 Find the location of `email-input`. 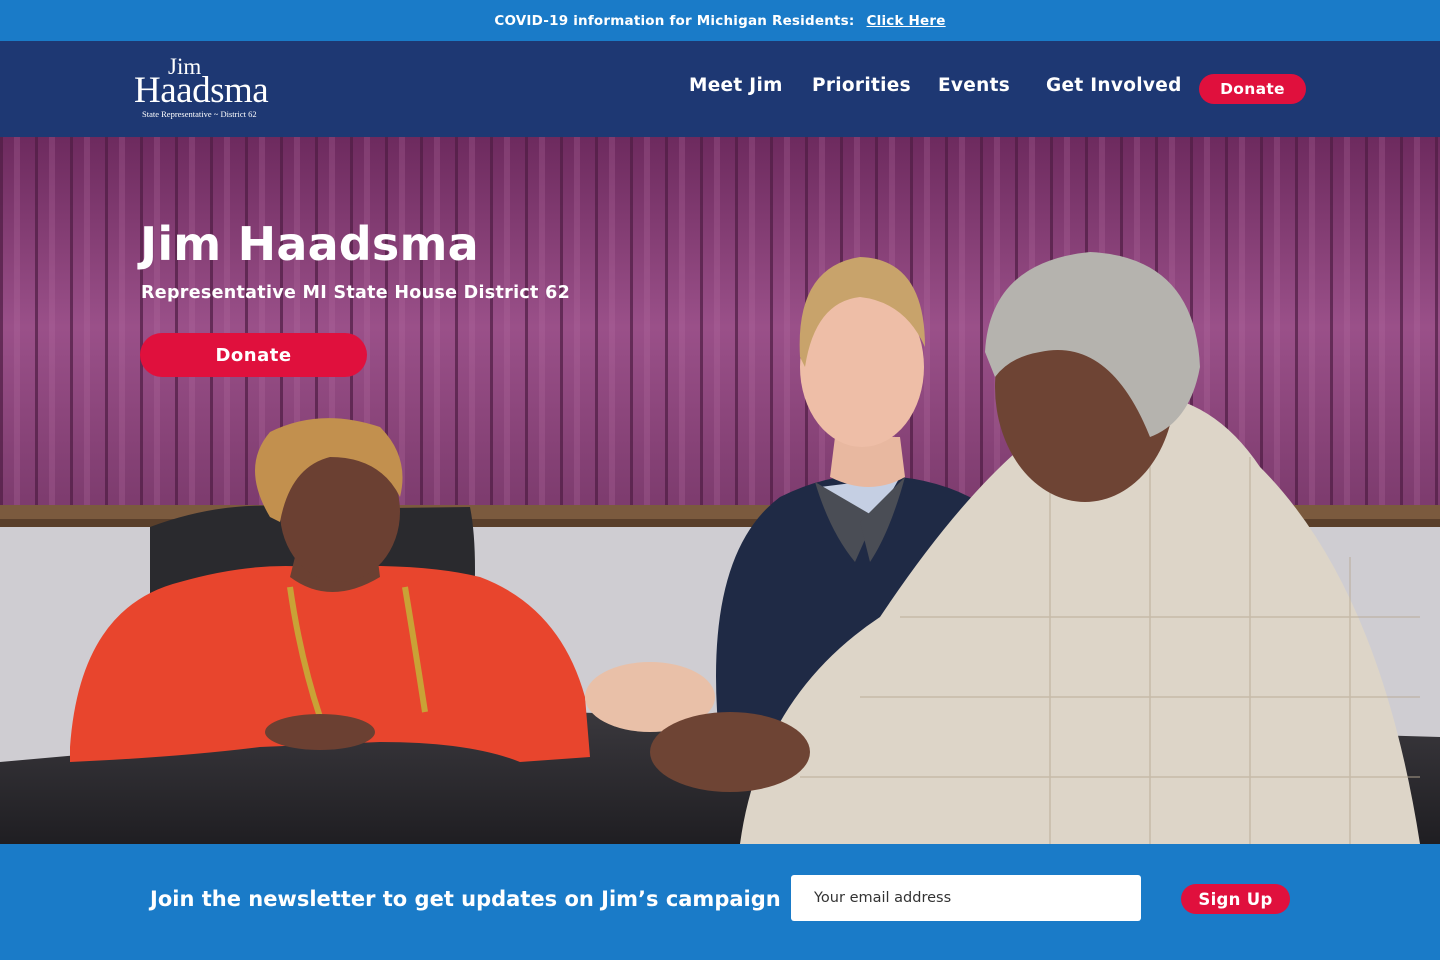

email-input is located at coordinates (966, 898).